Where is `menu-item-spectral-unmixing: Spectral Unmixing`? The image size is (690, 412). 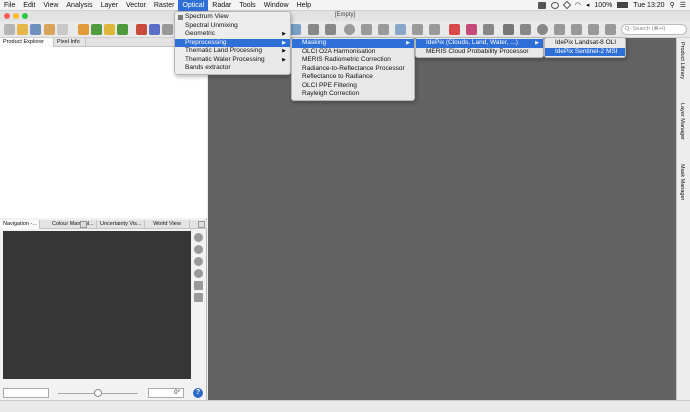 menu-item-spectral-unmixing: Spectral Unmixing is located at coordinates (232, 26).